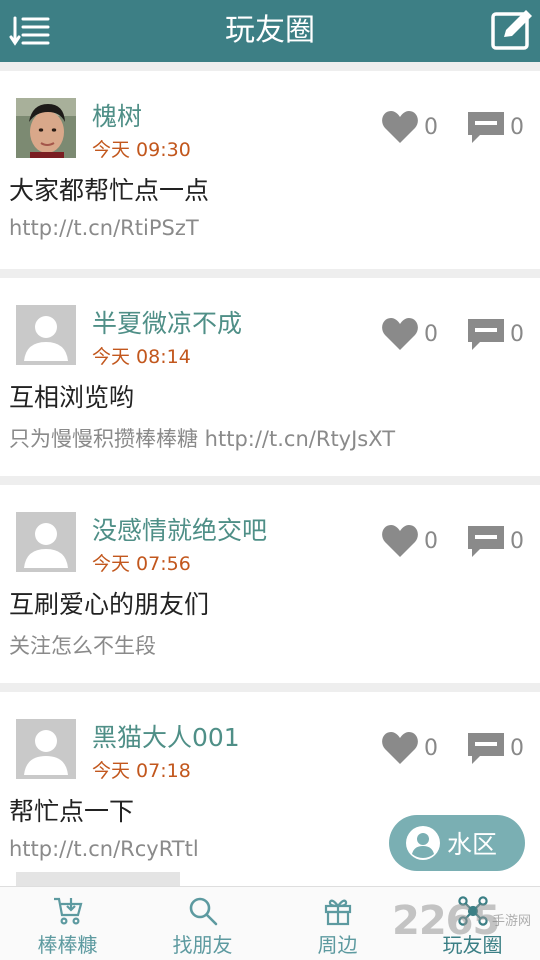 This screenshot has width=540, height=960. Describe the element at coordinates (203, 911) in the screenshot. I see `search-icon` at that location.